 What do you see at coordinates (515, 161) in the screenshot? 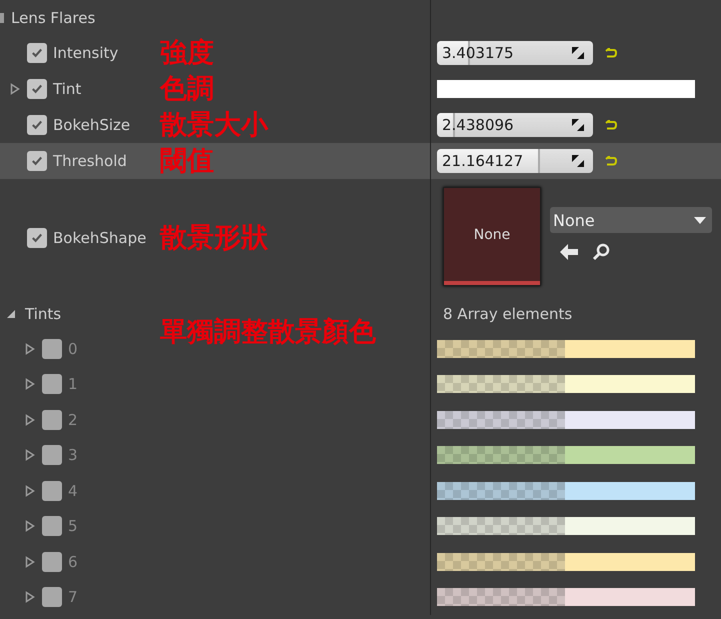
I see `number-slider: 21.164127` at bounding box center [515, 161].